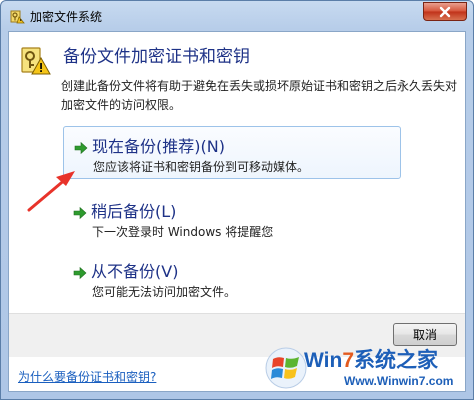 The height and width of the screenshot is (400, 474). Describe the element at coordinates (232, 218) in the screenshot. I see `option-backup-later: 稍后备份(L) 下一次登录时 Windows 将提醒您` at that location.